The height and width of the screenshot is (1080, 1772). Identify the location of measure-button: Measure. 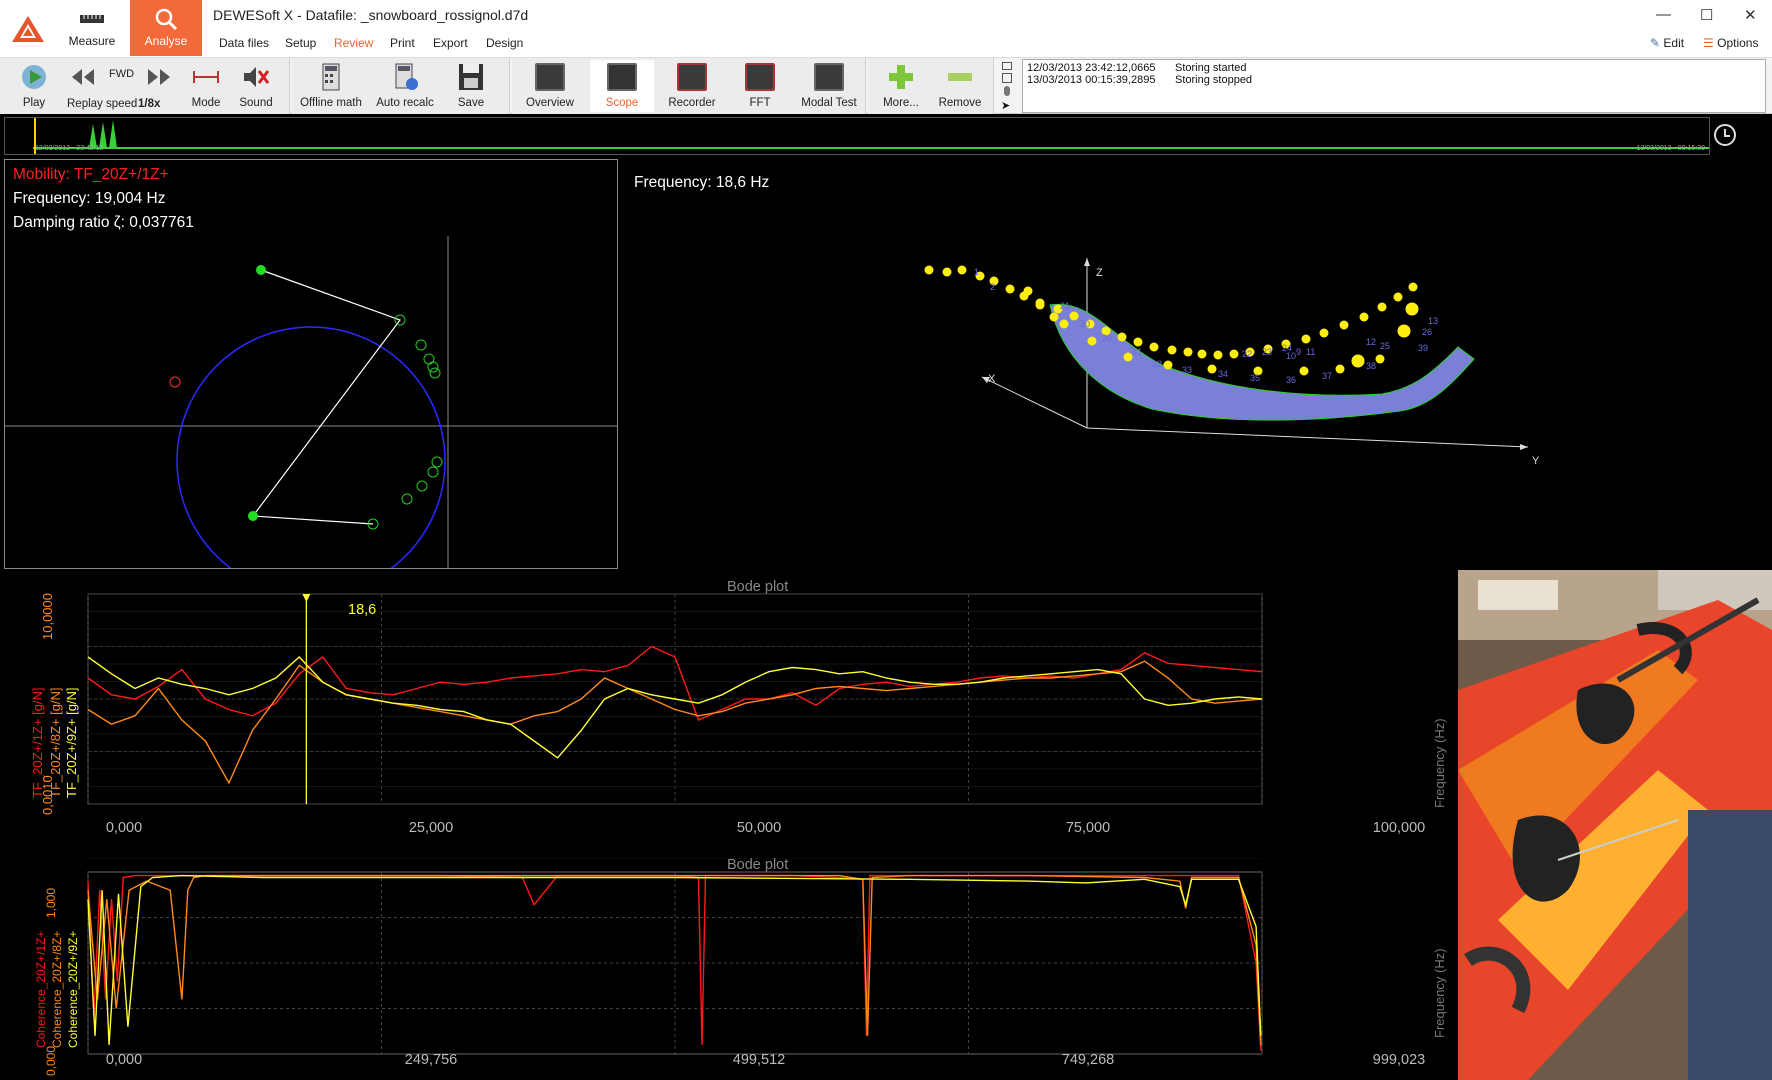
(92, 28).